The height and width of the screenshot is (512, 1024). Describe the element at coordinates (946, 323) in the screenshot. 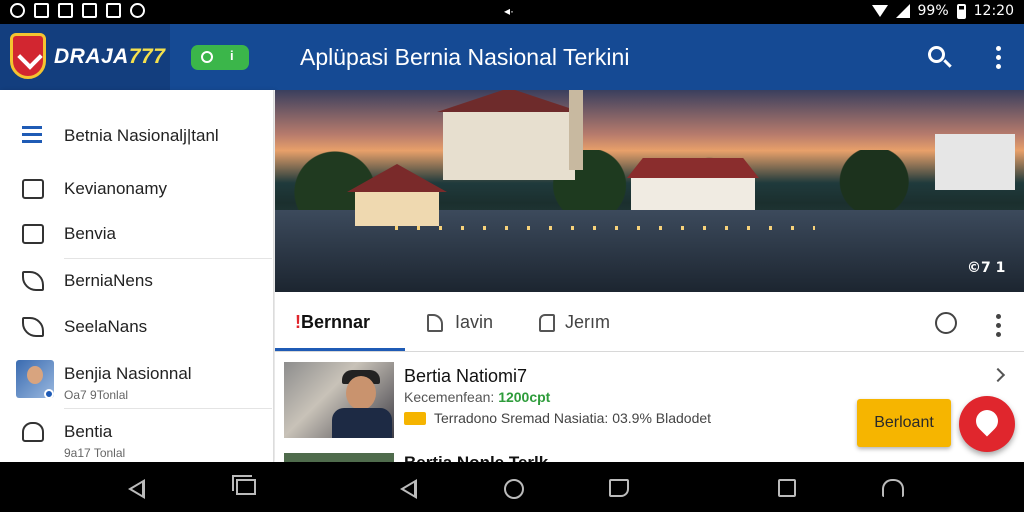

I see `tab-search-icon` at that location.